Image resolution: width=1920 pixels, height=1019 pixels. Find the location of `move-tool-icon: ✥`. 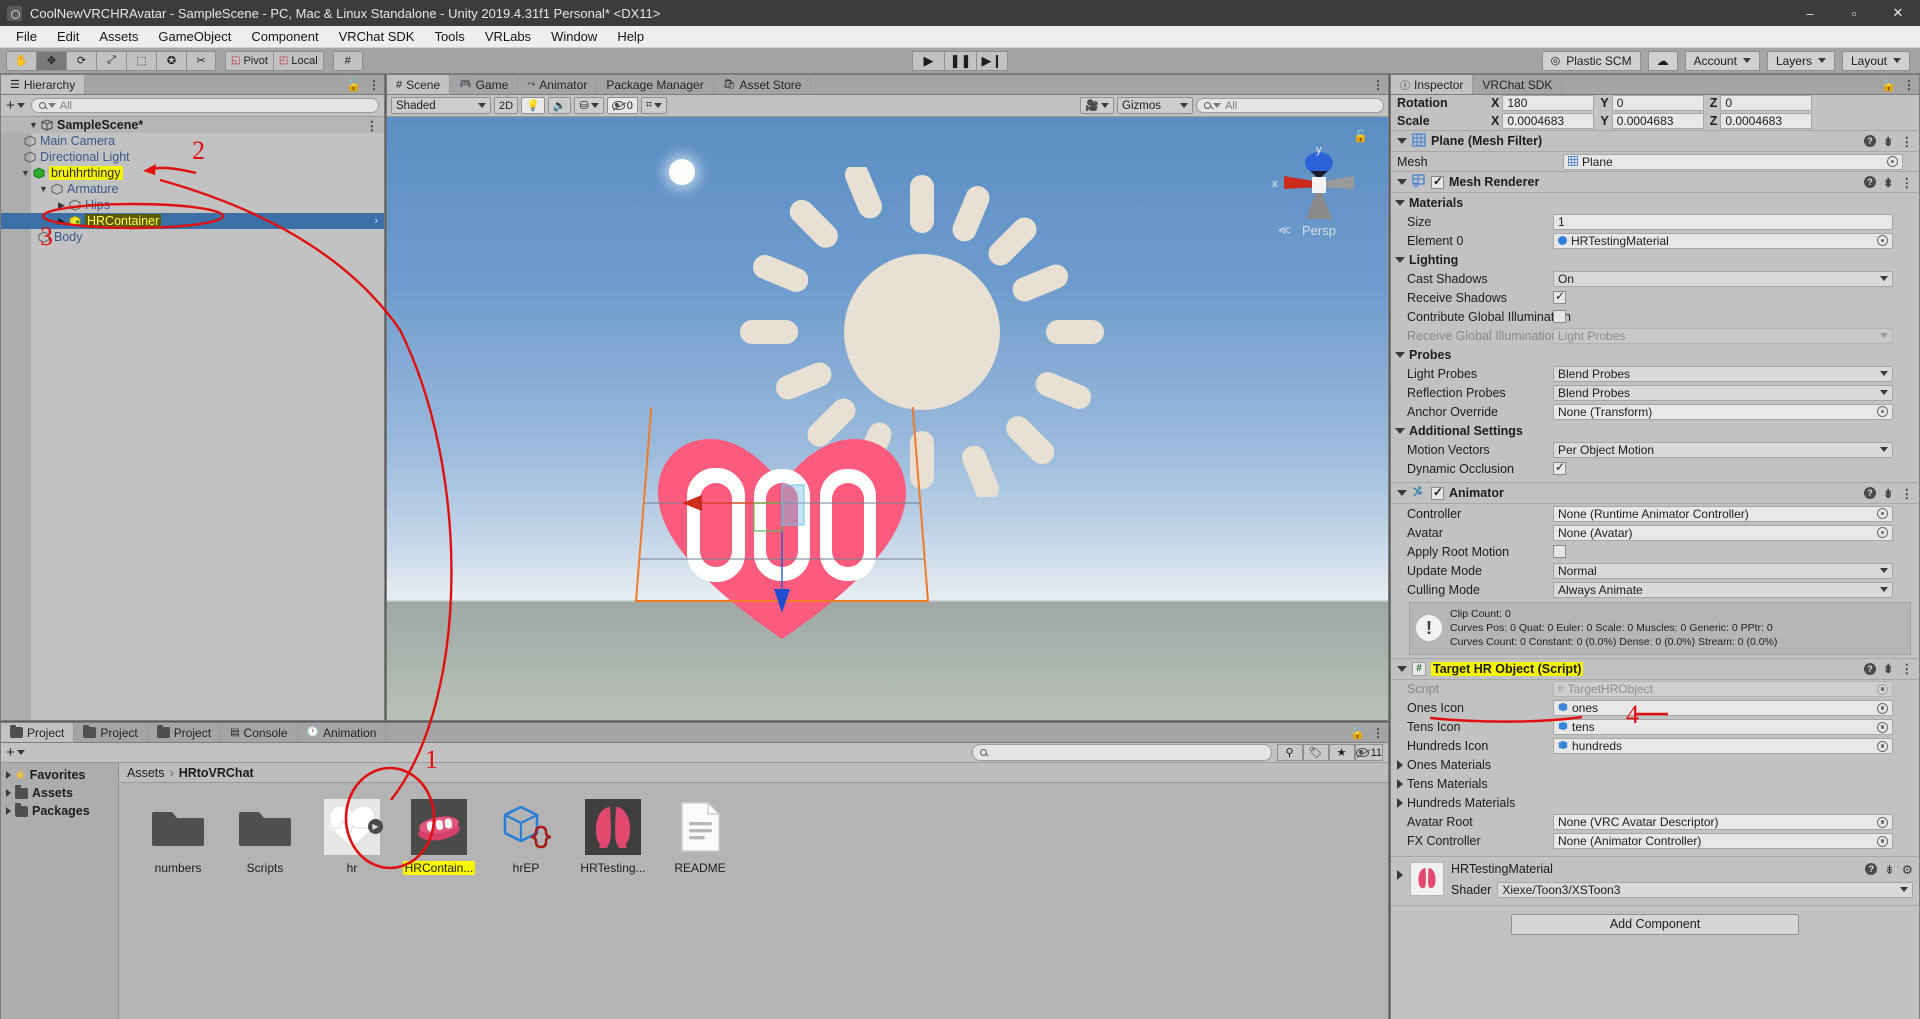

move-tool-icon: ✥ is located at coordinates (51, 60).